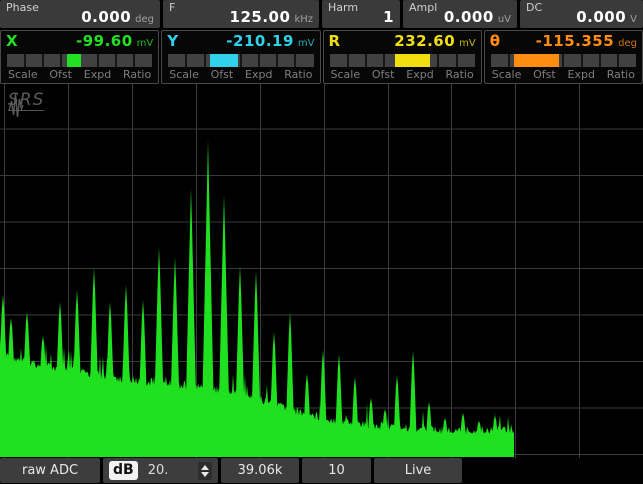 The image size is (643, 484). I want to click on channel-y-value: -210.19, so click(260, 41).